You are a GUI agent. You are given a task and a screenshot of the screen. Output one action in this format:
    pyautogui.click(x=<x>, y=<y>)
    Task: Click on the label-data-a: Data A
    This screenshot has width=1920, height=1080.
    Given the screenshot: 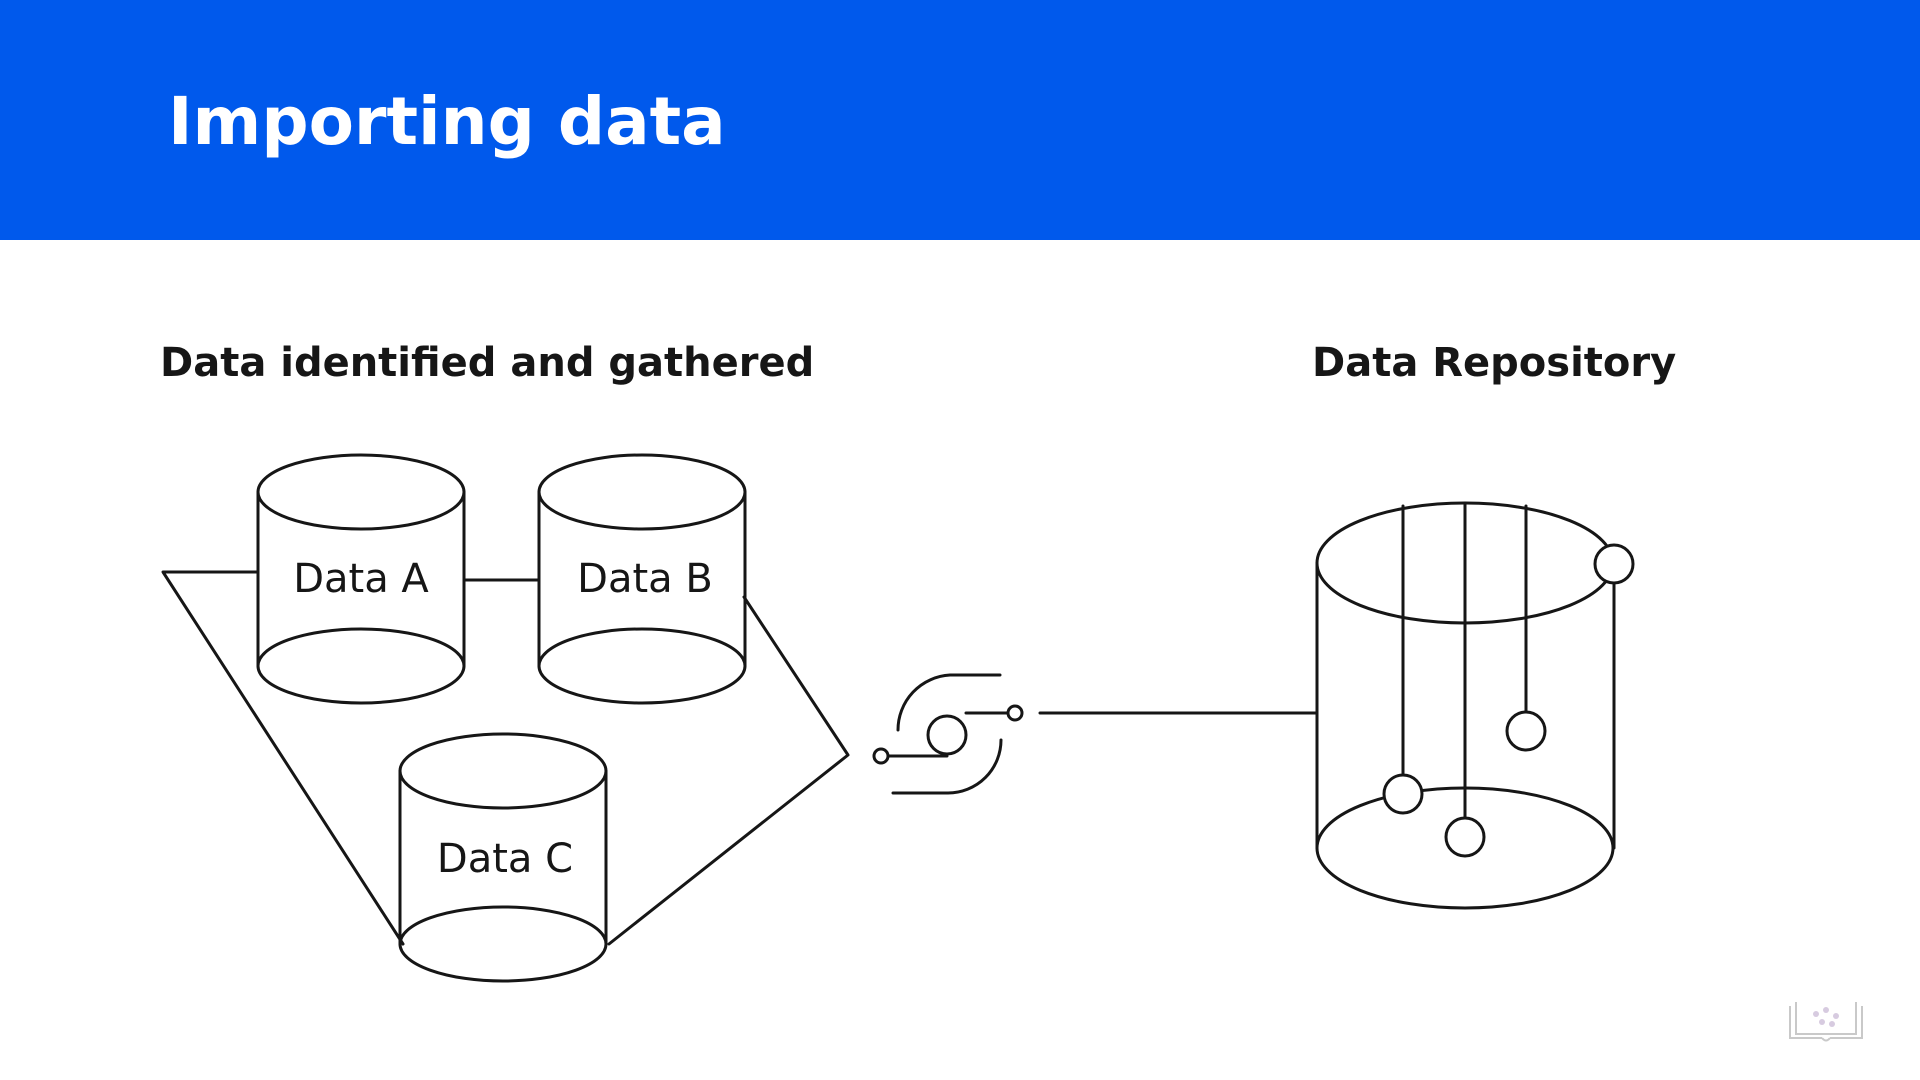 What is the action you would take?
    pyautogui.click(x=361, y=579)
    